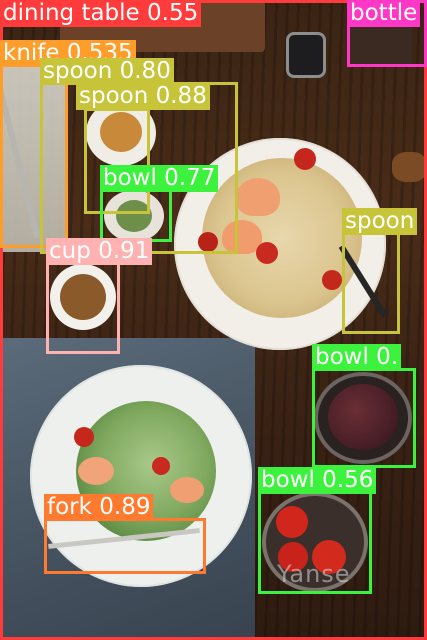 The width and height of the screenshot is (427, 640). I want to click on detection-label-fork: fork 0.89, so click(99, 507).